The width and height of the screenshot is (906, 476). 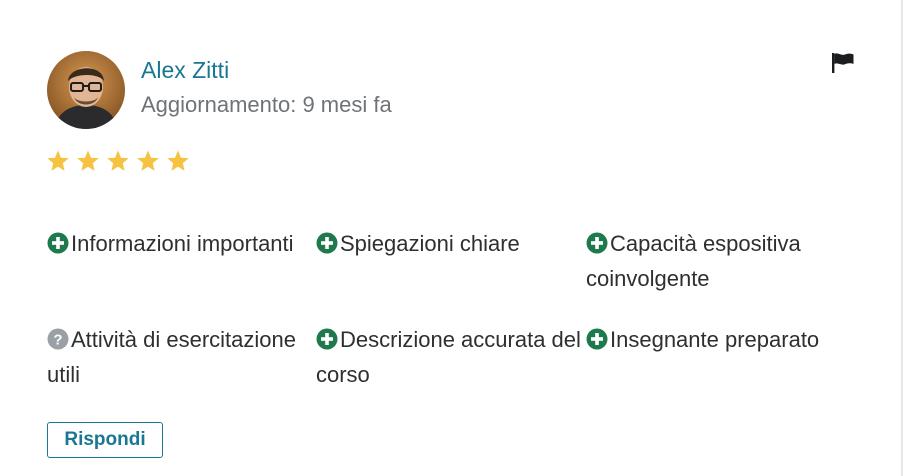 I want to click on feedback-tag: Informazioni importanti, so click(x=181, y=243).